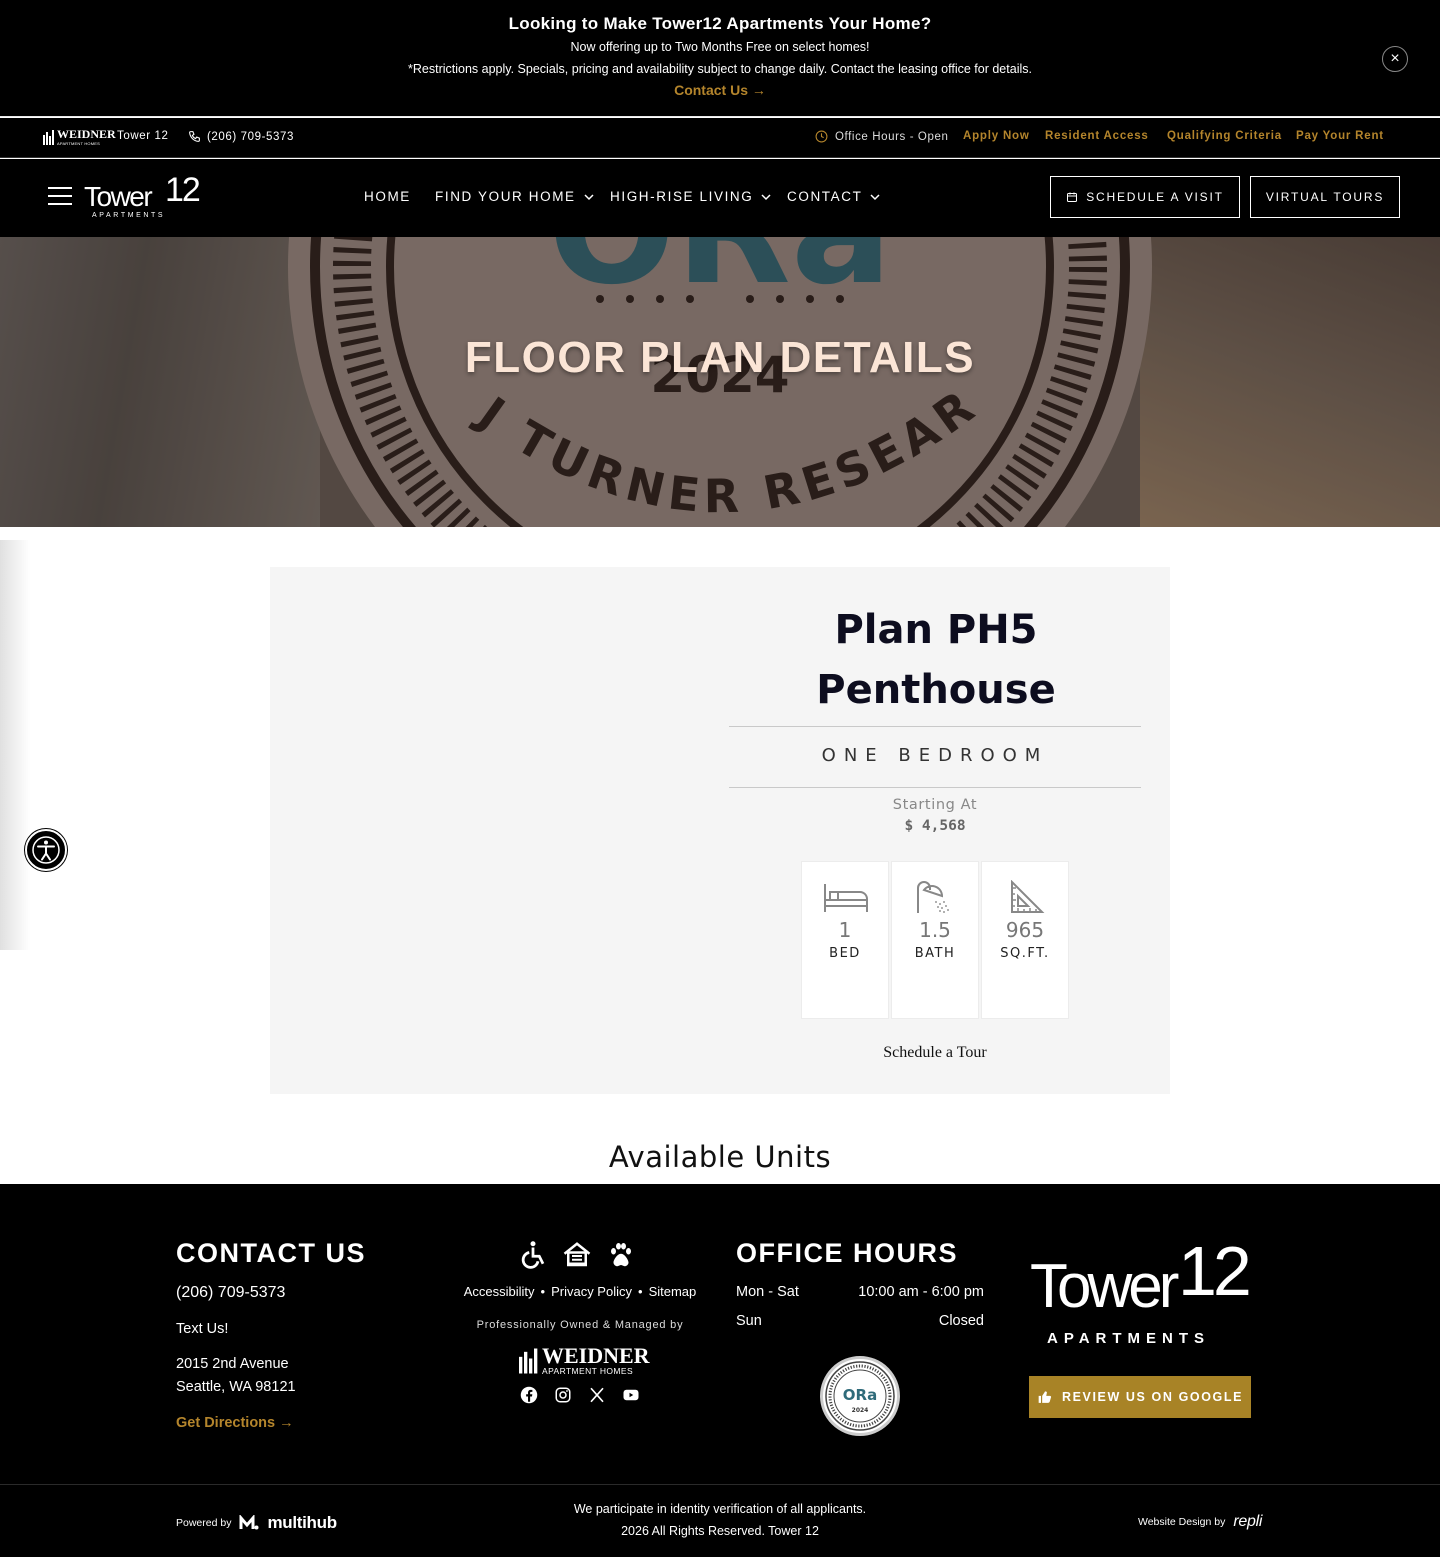 The height and width of the screenshot is (1557, 1440). Describe the element at coordinates (1215, 1271) in the screenshot. I see `footer-logo-number: 12` at that location.